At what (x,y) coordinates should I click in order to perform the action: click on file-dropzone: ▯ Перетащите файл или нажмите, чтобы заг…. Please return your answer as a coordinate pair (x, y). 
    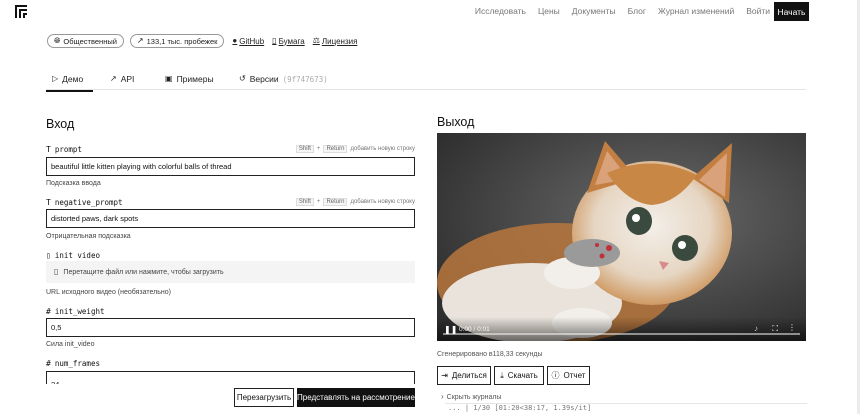
    Looking at the image, I should click on (230, 272).